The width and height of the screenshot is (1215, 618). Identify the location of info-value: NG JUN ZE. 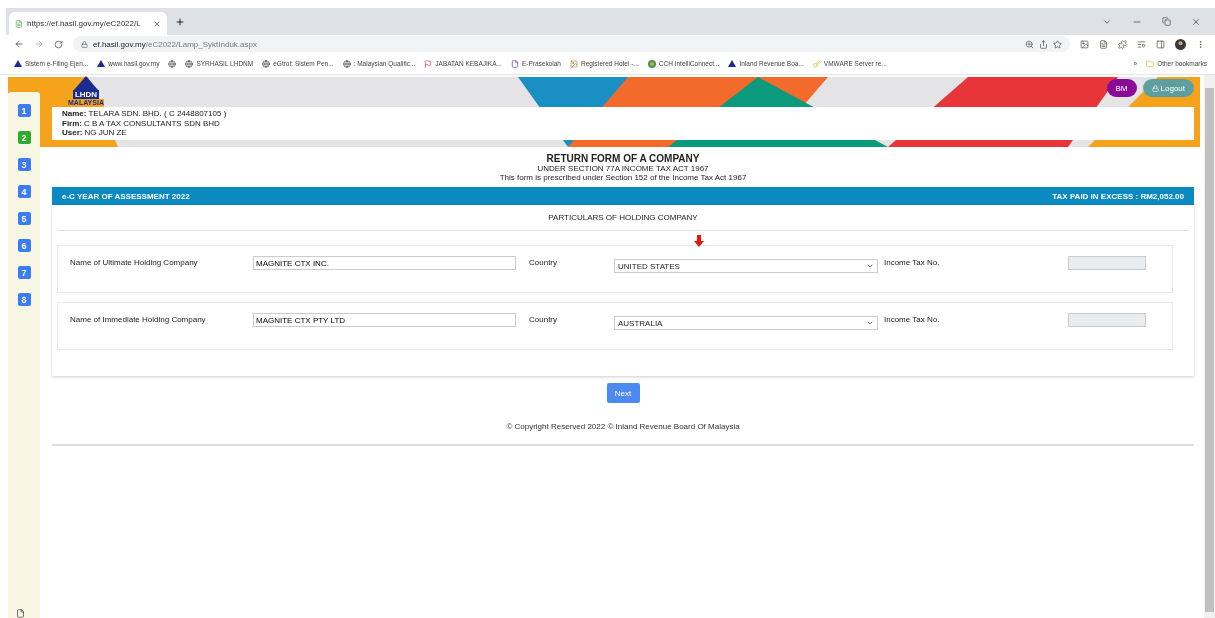
(105, 133).